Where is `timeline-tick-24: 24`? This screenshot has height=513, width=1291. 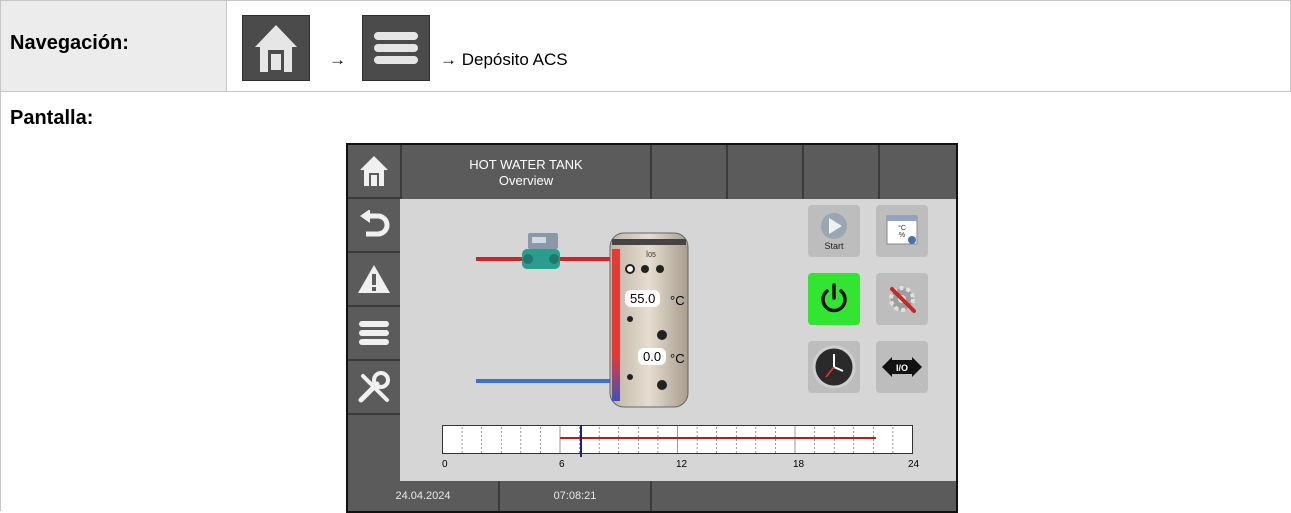
timeline-tick-24: 24 is located at coordinates (914, 464).